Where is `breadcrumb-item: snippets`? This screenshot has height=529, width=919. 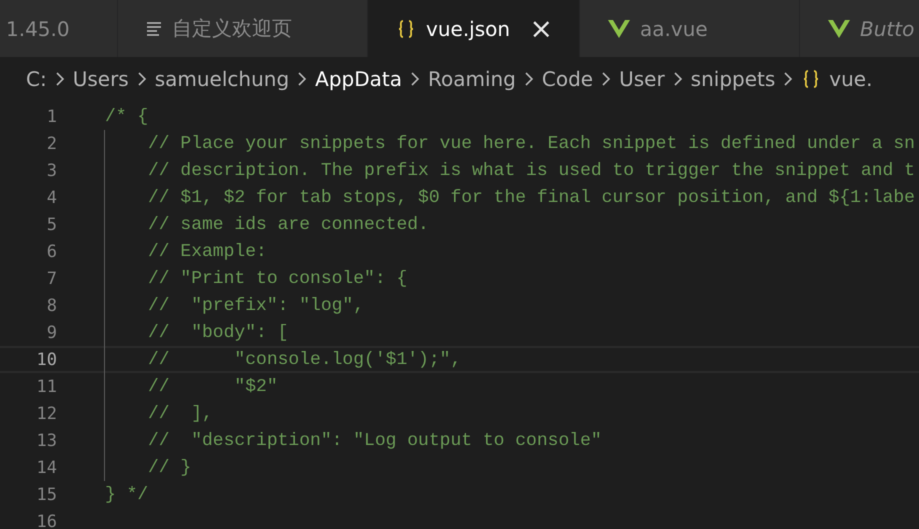
breadcrumb-item: snippets is located at coordinates (733, 79).